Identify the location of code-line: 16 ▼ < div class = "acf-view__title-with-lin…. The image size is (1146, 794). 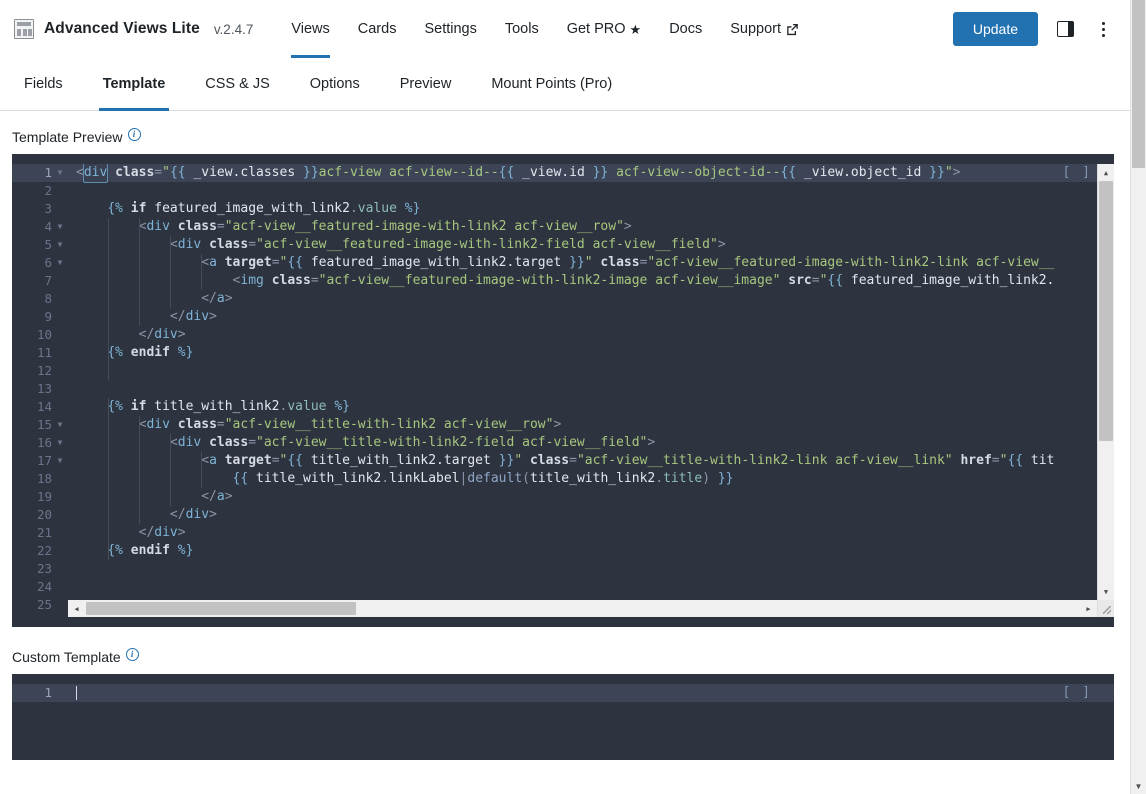
(554, 443).